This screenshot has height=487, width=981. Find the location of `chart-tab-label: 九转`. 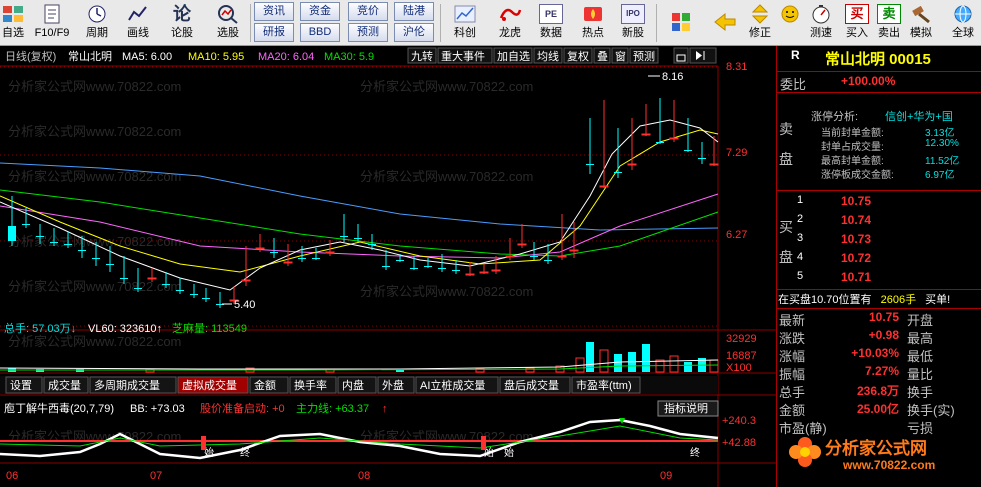

chart-tab-label: 九转 is located at coordinates (422, 56).